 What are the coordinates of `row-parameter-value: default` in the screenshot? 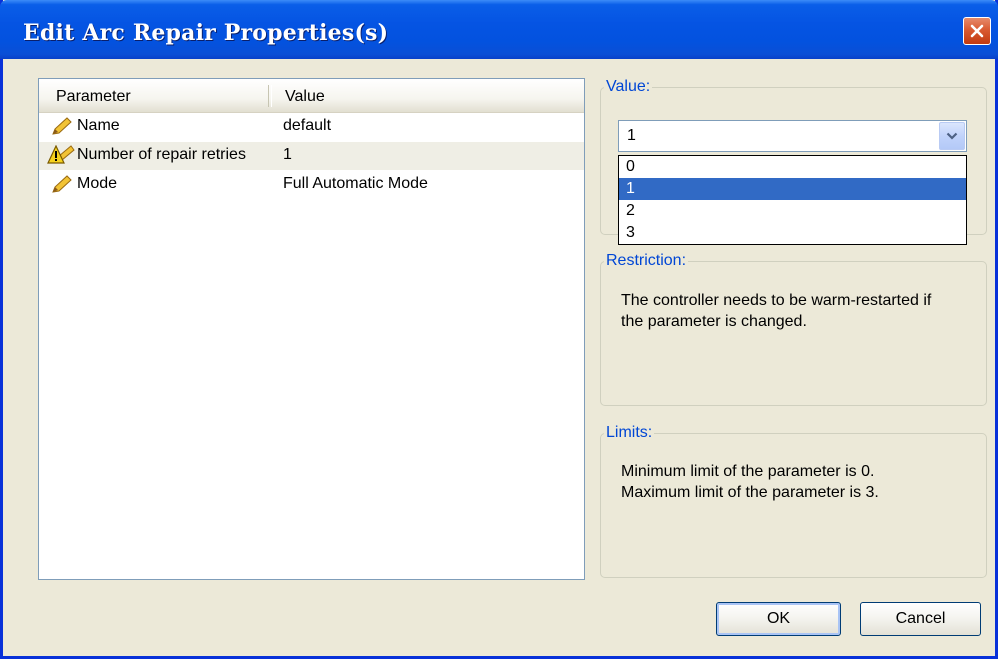 It's located at (307, 125).